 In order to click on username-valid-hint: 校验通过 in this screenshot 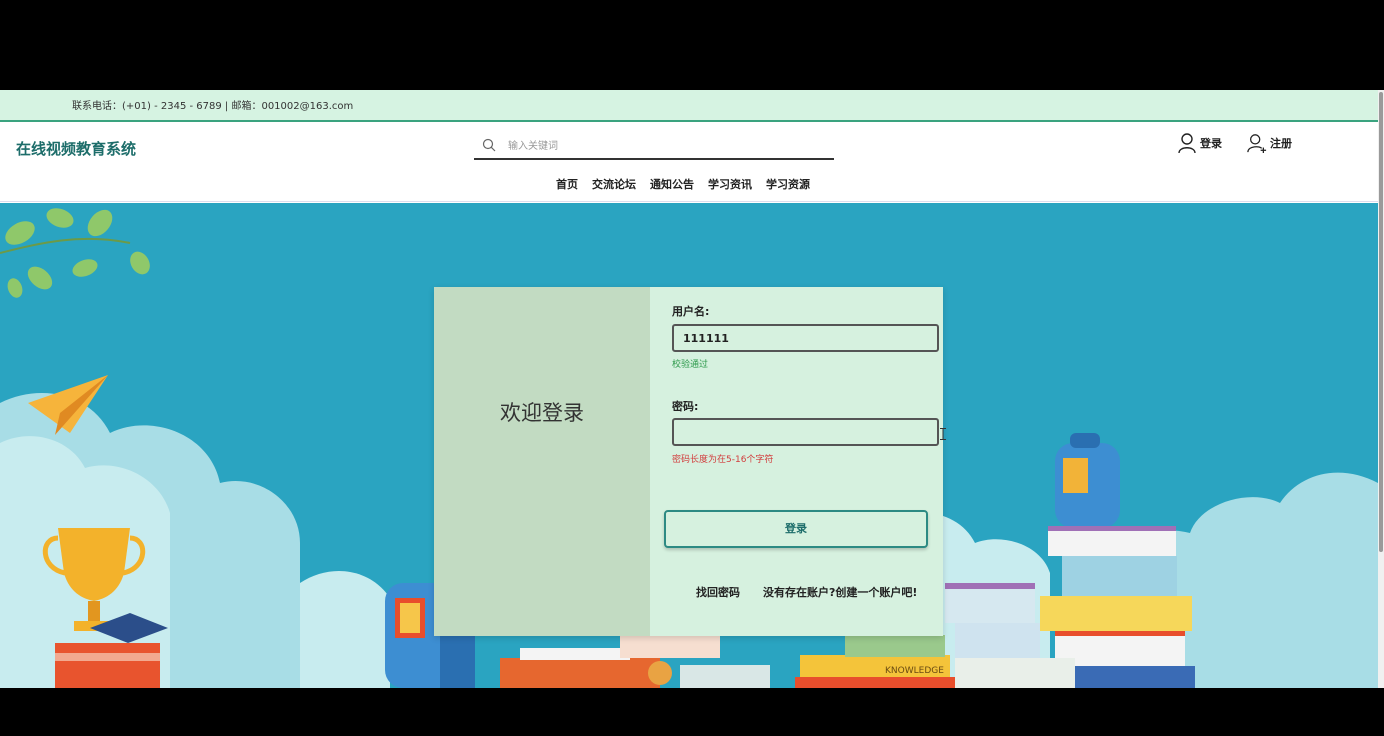, I will do `click(690, 365)`.